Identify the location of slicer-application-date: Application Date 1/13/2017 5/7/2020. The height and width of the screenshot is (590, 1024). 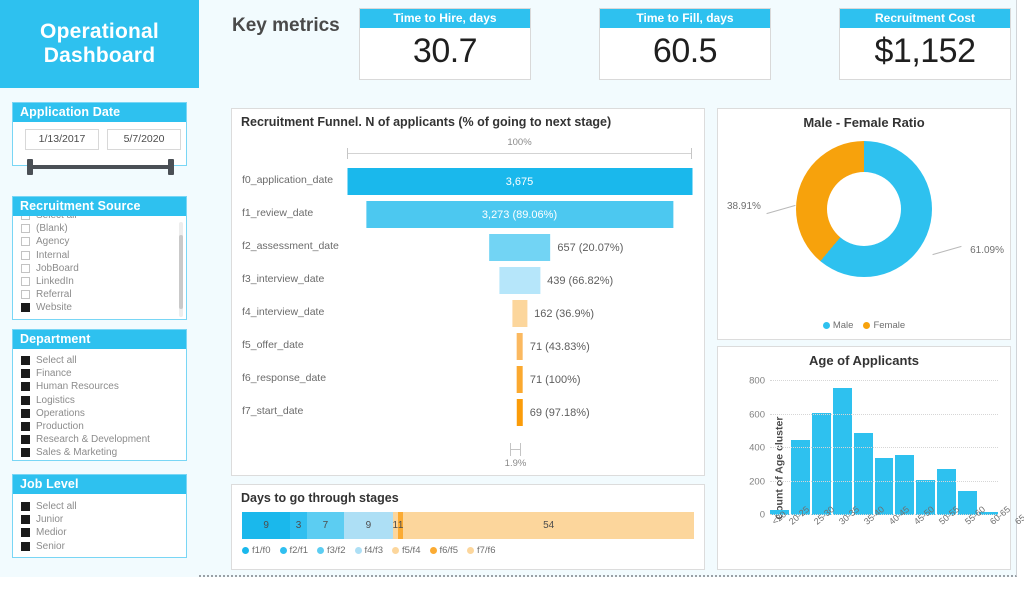
(99, 138).